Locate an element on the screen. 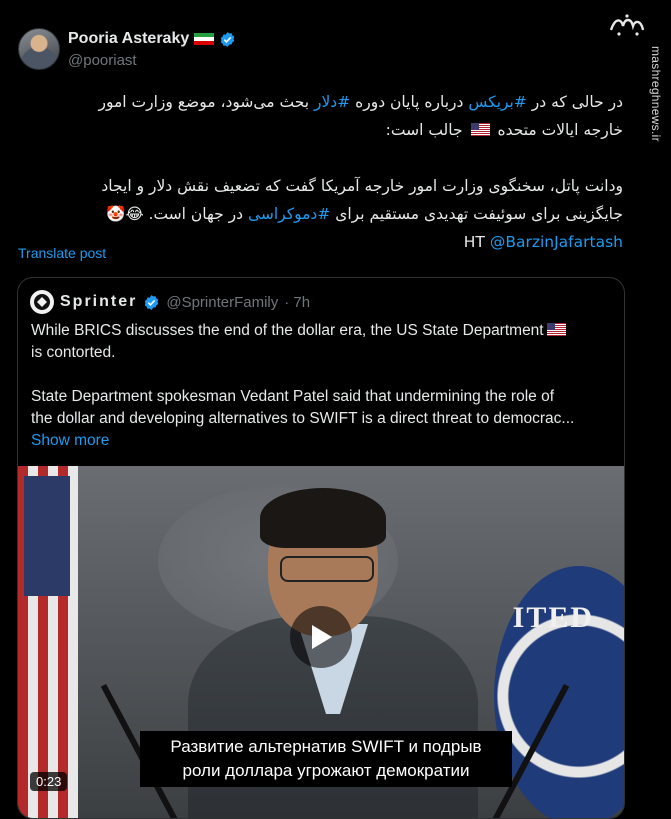  post-header: Pooria Asteraky @pooriast is located at coordinates (298, 51).